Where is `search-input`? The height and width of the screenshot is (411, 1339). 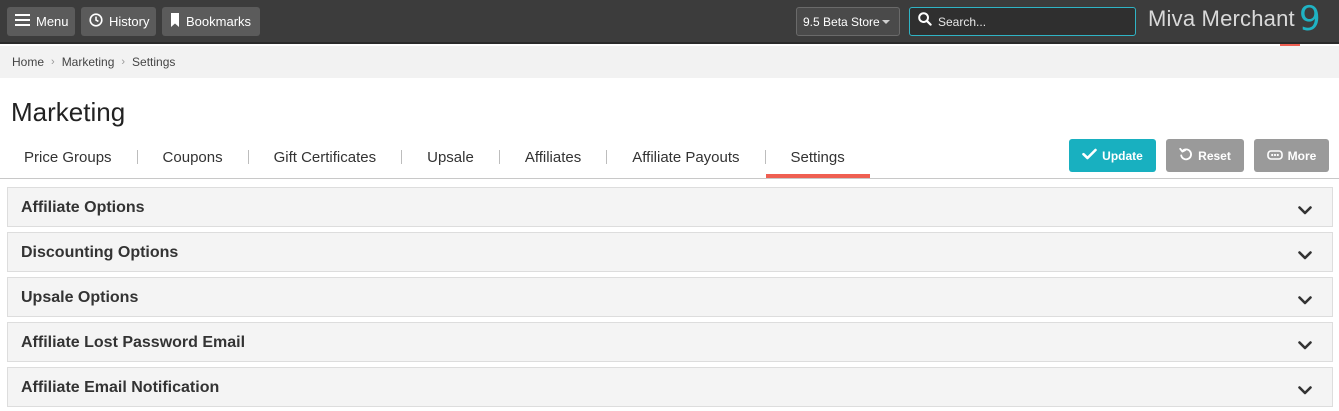
search-input is located at coordinates (1033, 21).